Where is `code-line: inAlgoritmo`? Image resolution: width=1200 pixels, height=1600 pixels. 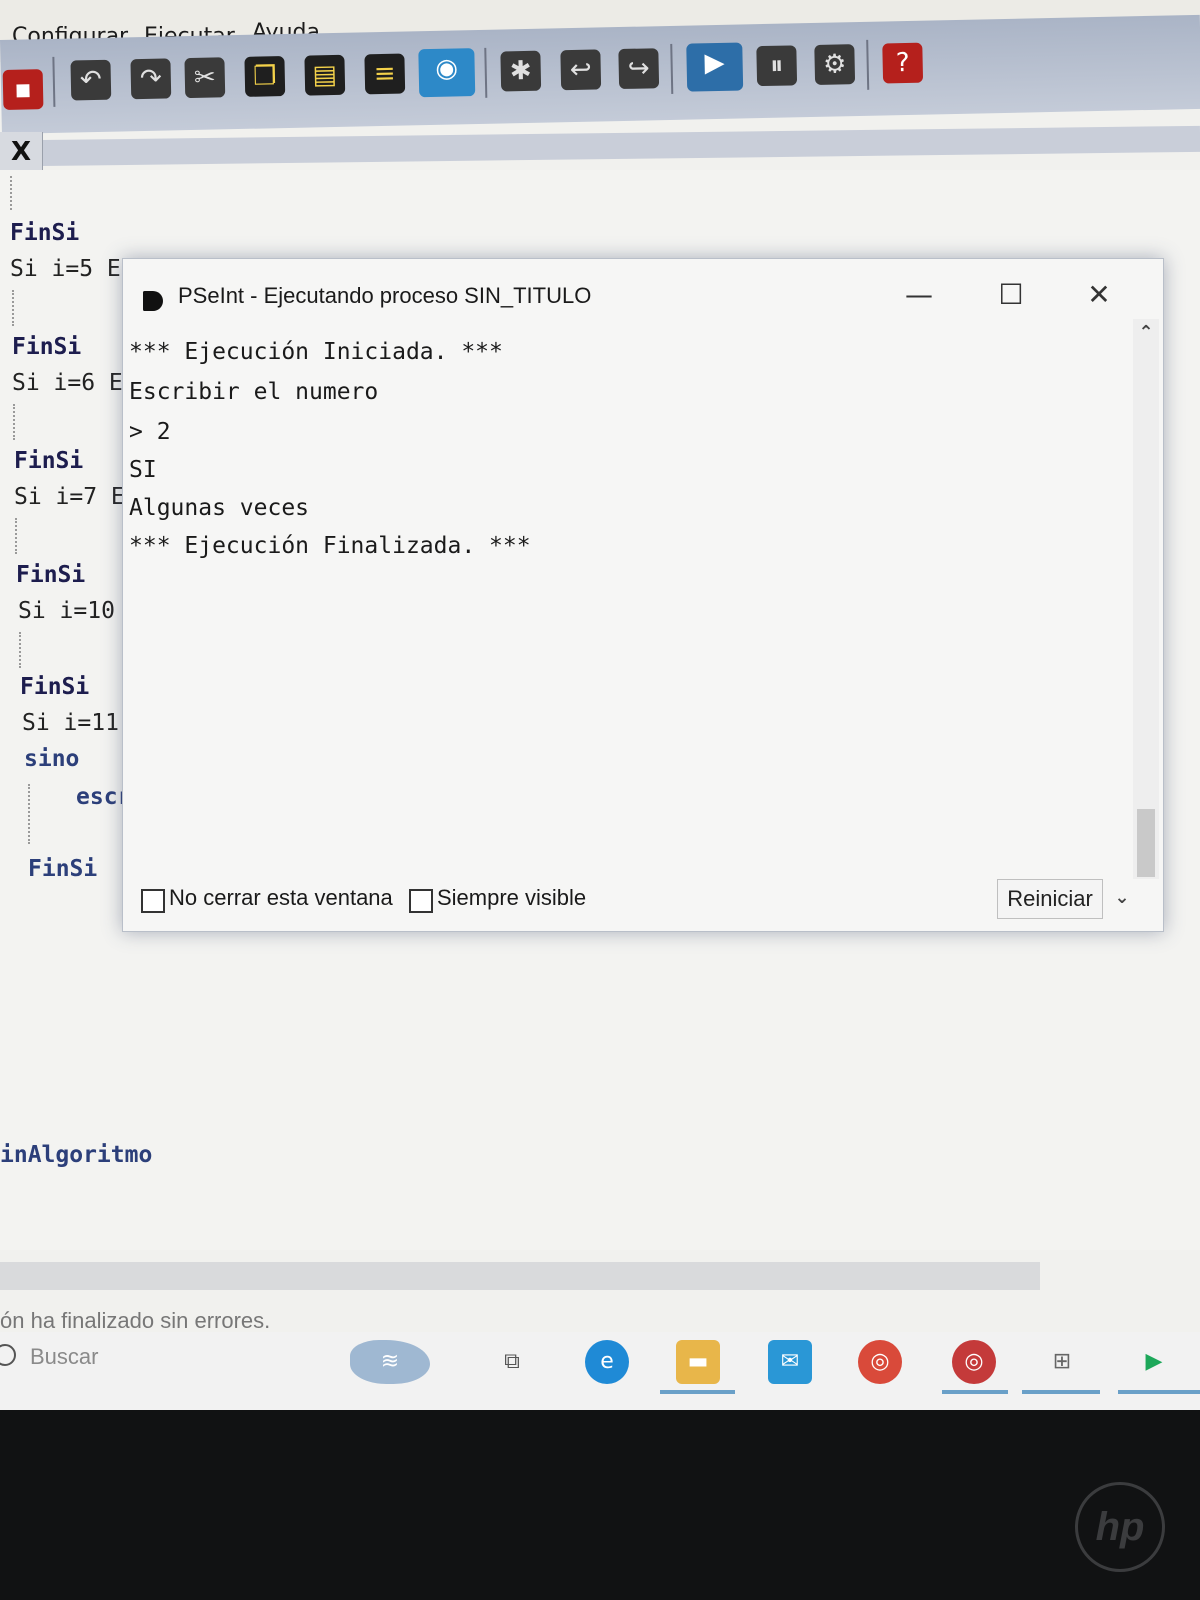
code-line: inAlgoritmo is located at coordinates (76, 1155).